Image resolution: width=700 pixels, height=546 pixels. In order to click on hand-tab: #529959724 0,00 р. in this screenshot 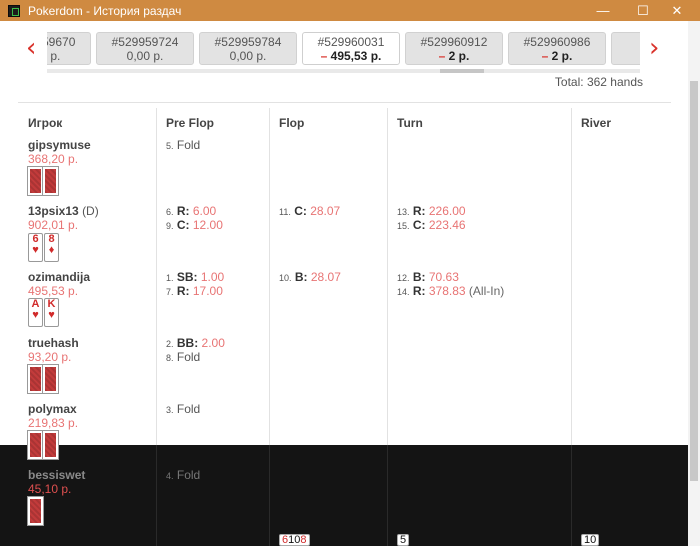, I will do `click(145, 48)`.